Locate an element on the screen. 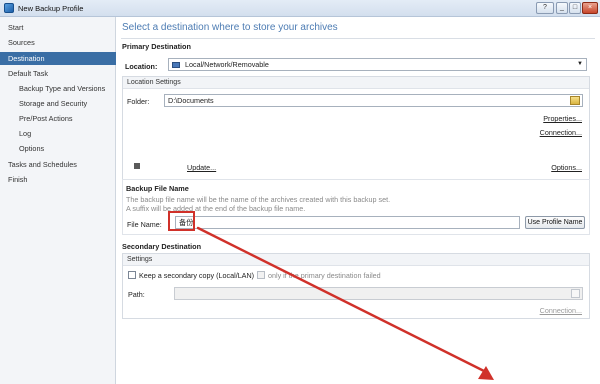 This screenshot has width=600, height=384. sidebar-item-default-task: Default Task is located at coordinates (58, 73).